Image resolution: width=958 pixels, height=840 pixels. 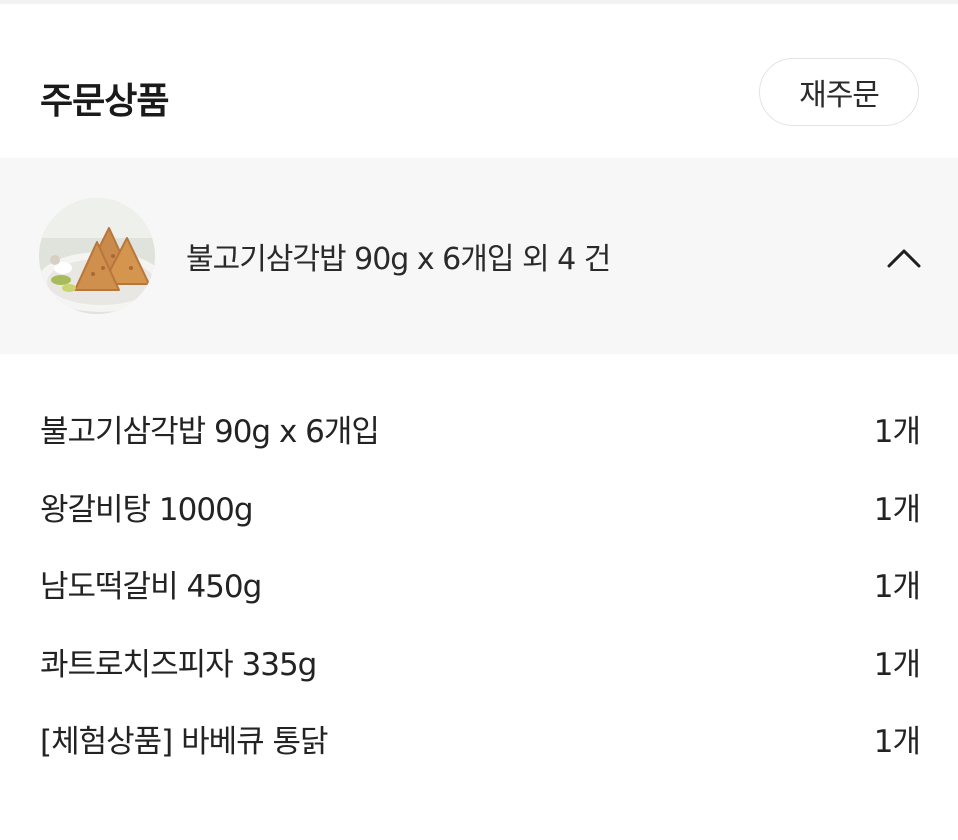 I want to click on list-item: 콰트로치즈피자 335g 1개, so click(x=479, y=662).